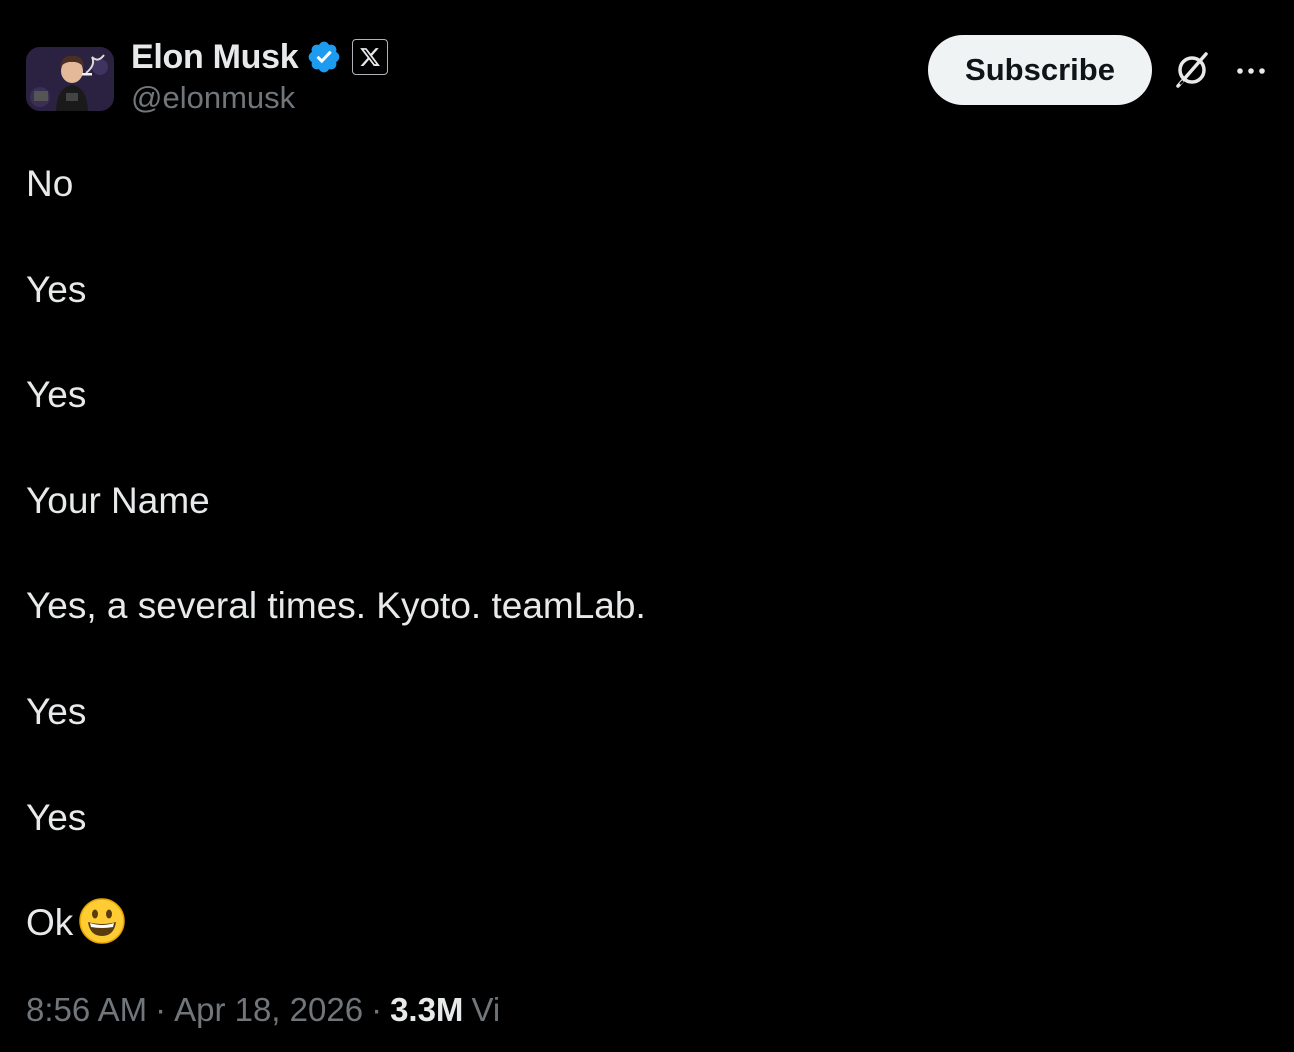 This screenshot has width=1294, height=1052. I want to click on more-options-button, so click(1251, 71).